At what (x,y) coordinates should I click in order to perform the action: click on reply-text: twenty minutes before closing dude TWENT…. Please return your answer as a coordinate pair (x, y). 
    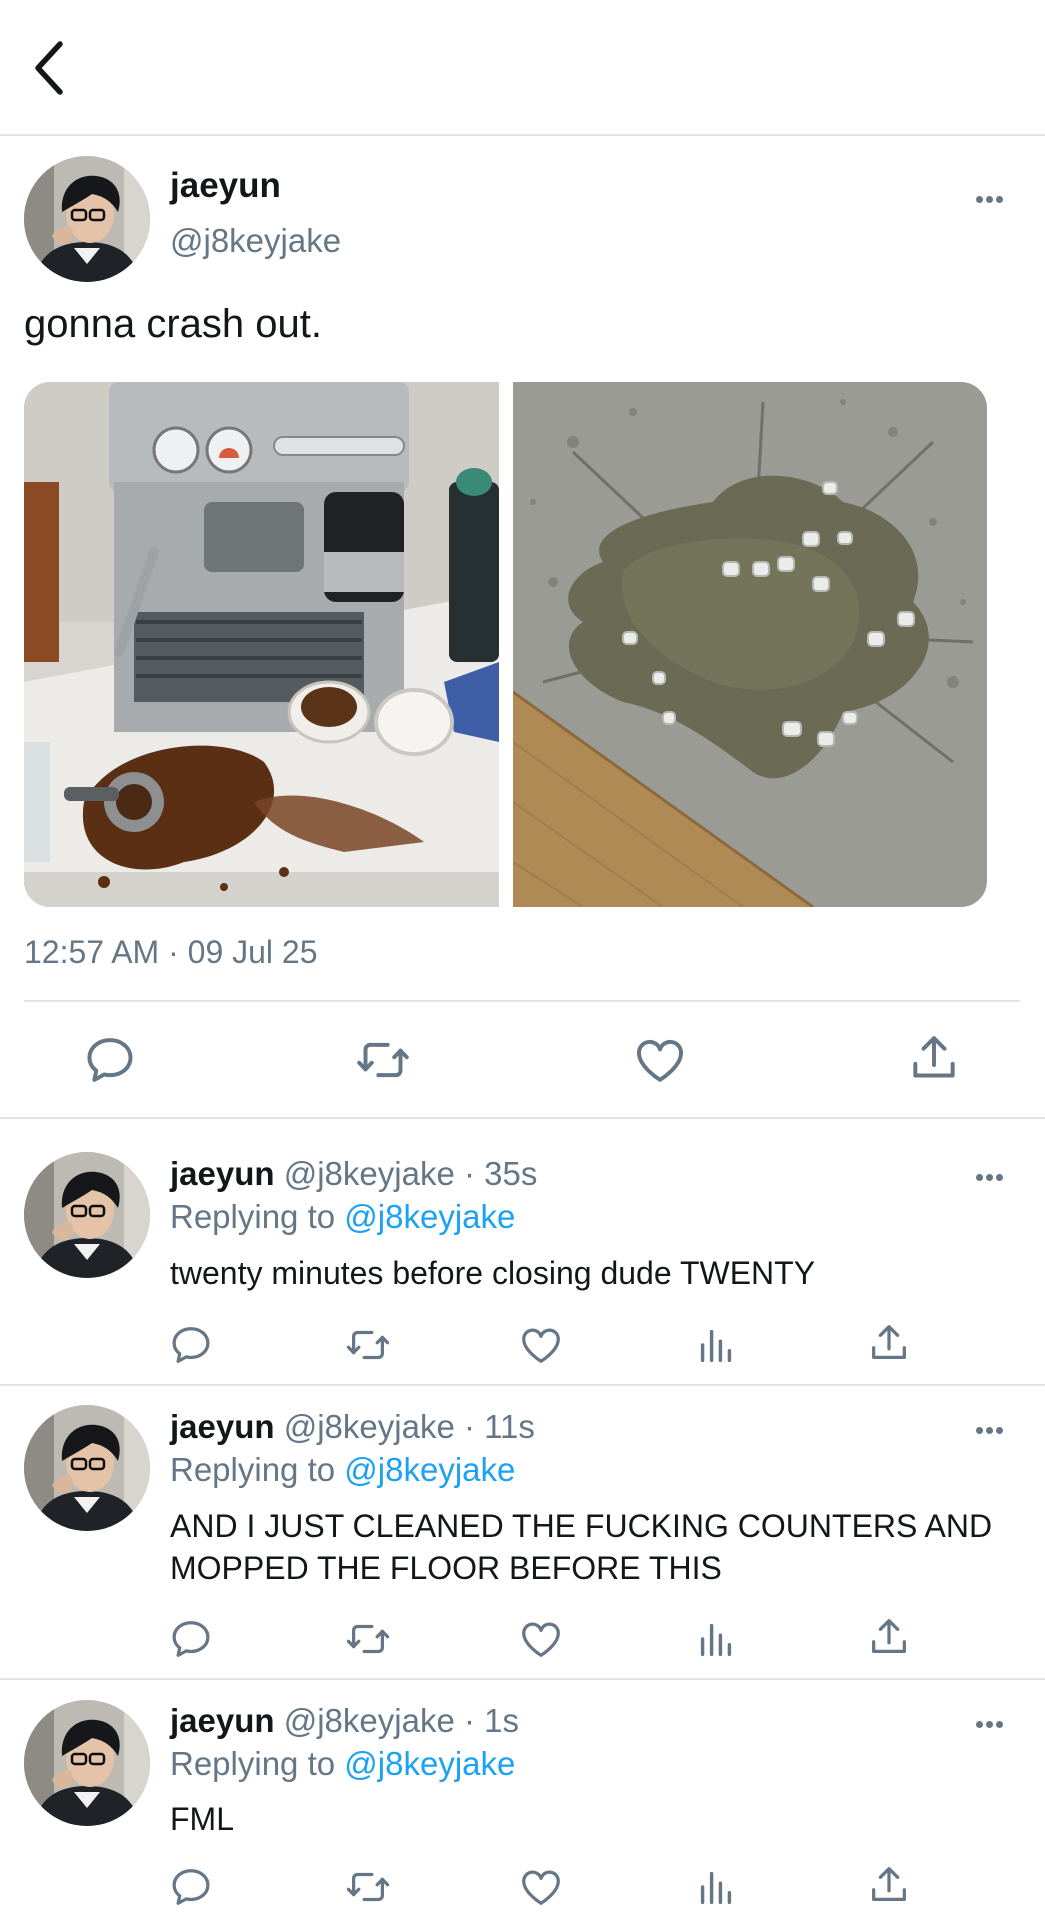
    Looking at the image, I should click on (493, 1273).